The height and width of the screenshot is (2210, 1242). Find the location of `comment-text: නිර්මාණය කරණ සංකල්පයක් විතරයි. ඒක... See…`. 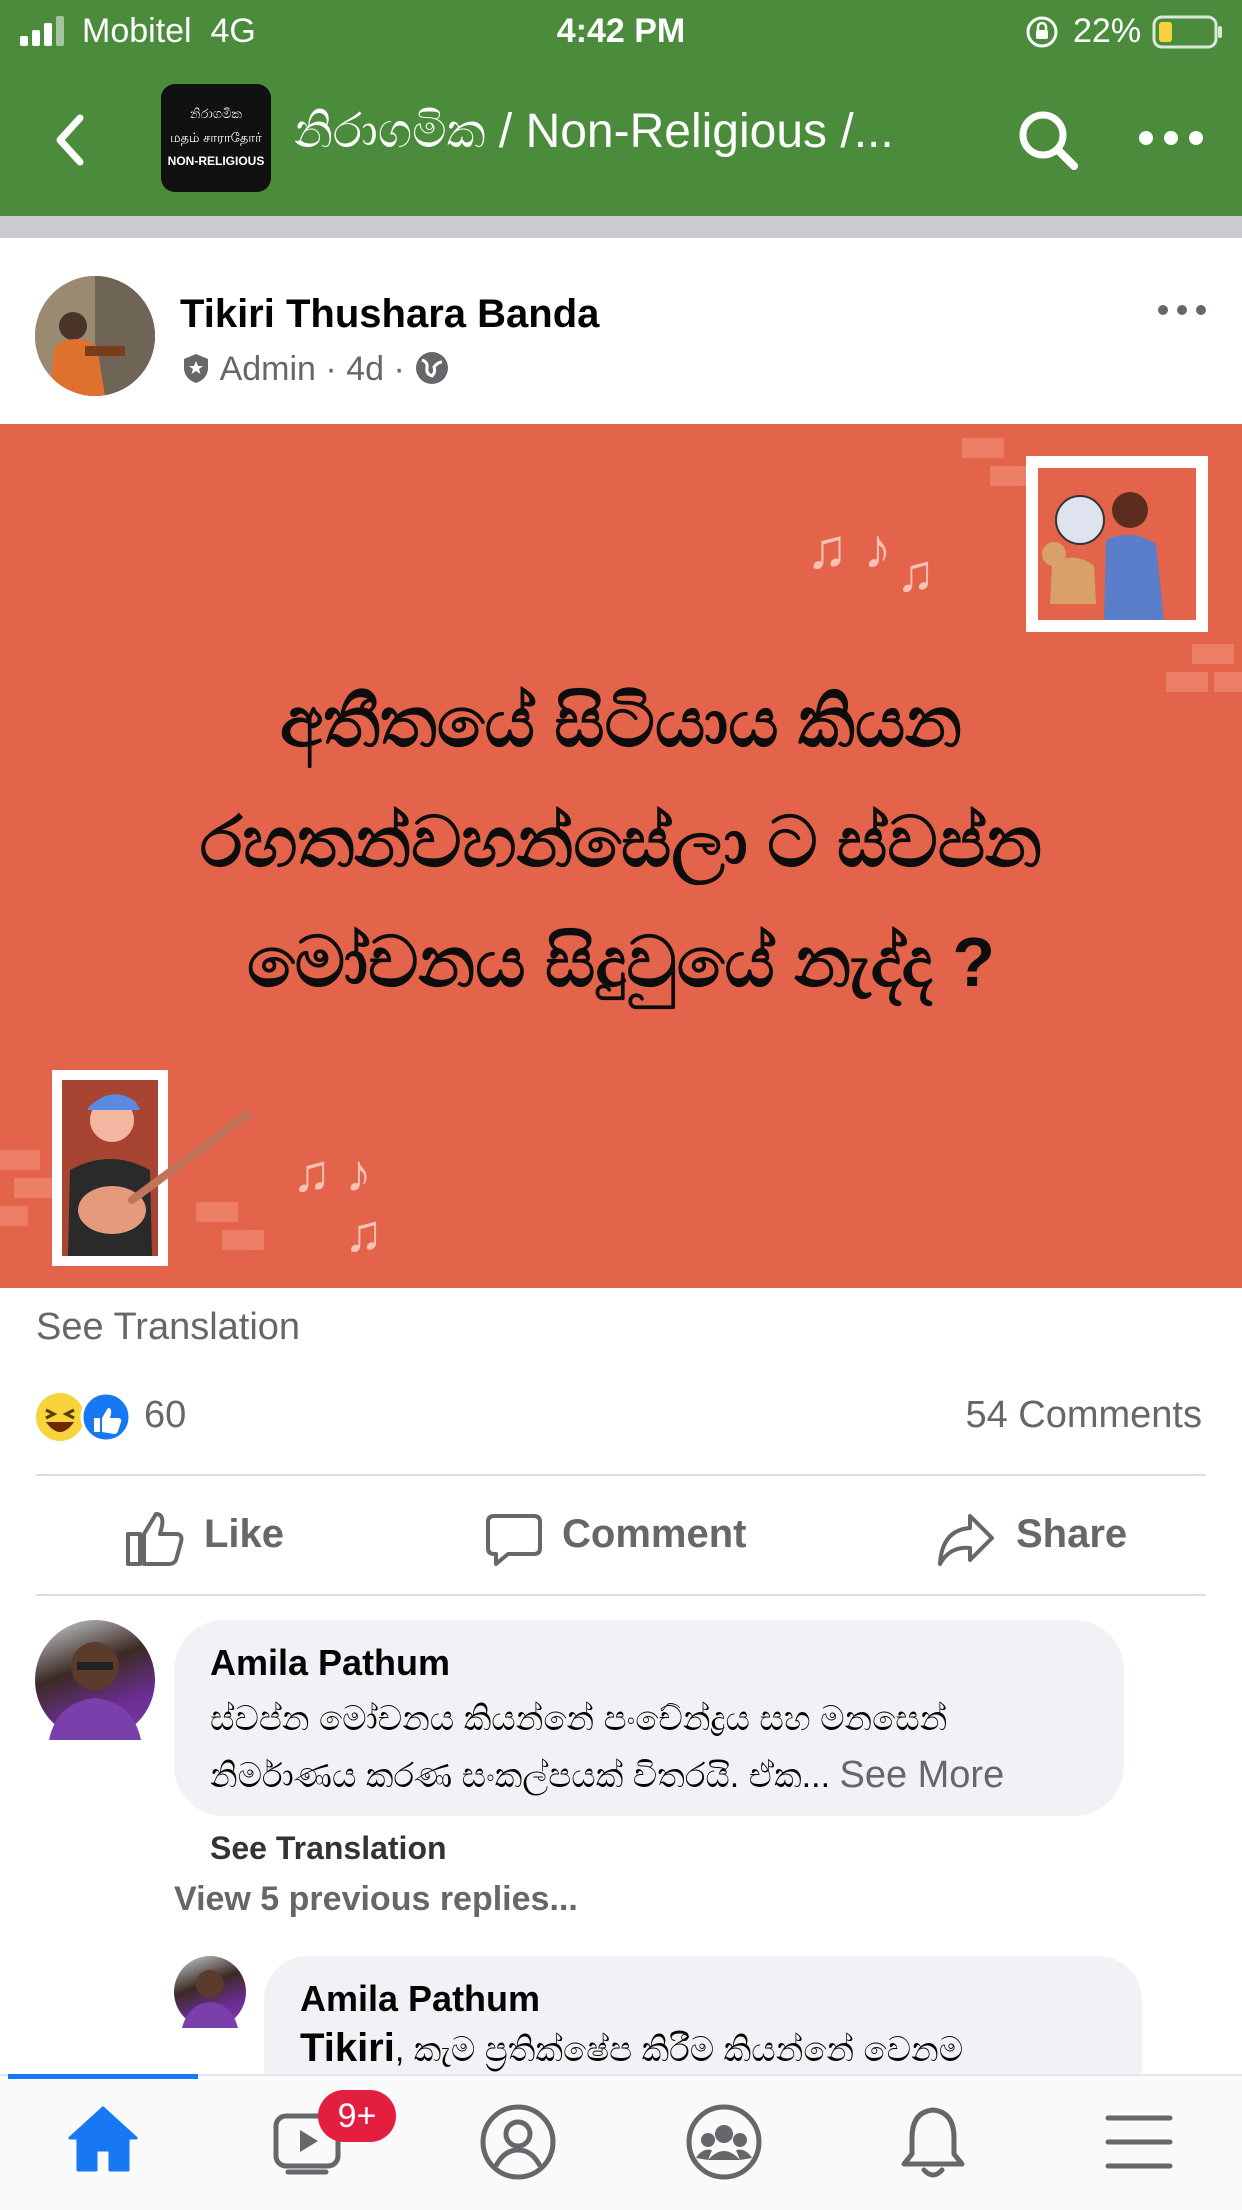

comment-text: නිර්මාණය කරණ සංකල්පයක් විතරයි. ඒක... See… is located at coordinates (607, 1775).